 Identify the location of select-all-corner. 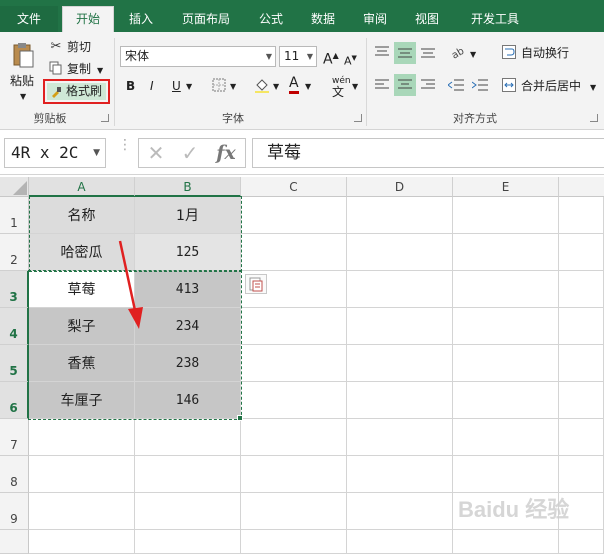
(14, 187).